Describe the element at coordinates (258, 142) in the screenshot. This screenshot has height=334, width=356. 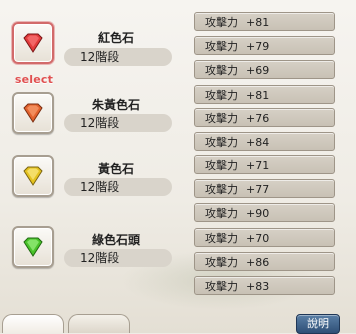
I see `stat-value: +84` at that location.